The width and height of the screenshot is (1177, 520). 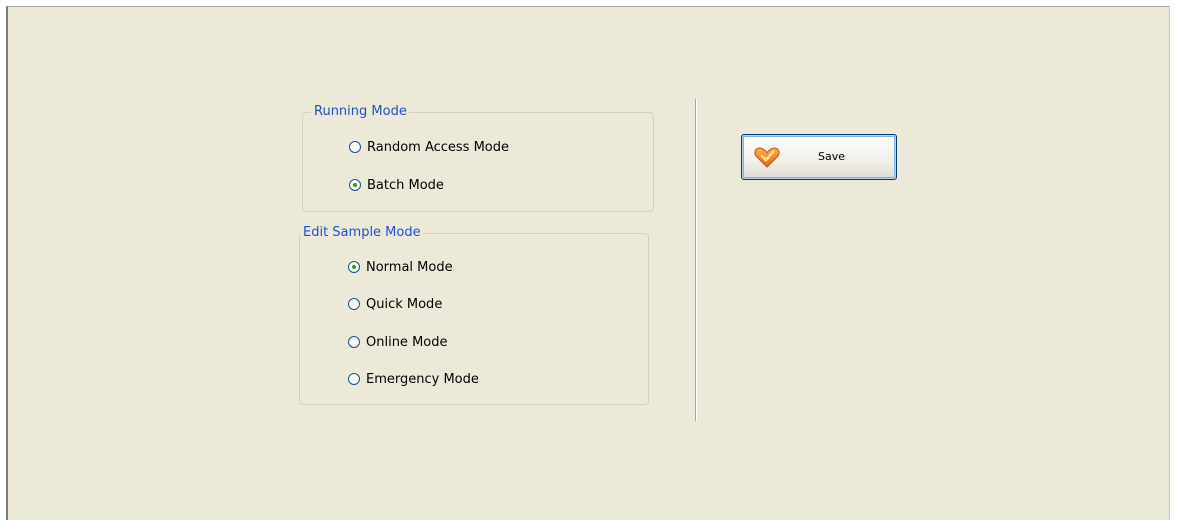 What do you see at coordinates (404, 304) in the screenshot?
I see `radio-label: Quick Mode` at bounding box center [404, 304].